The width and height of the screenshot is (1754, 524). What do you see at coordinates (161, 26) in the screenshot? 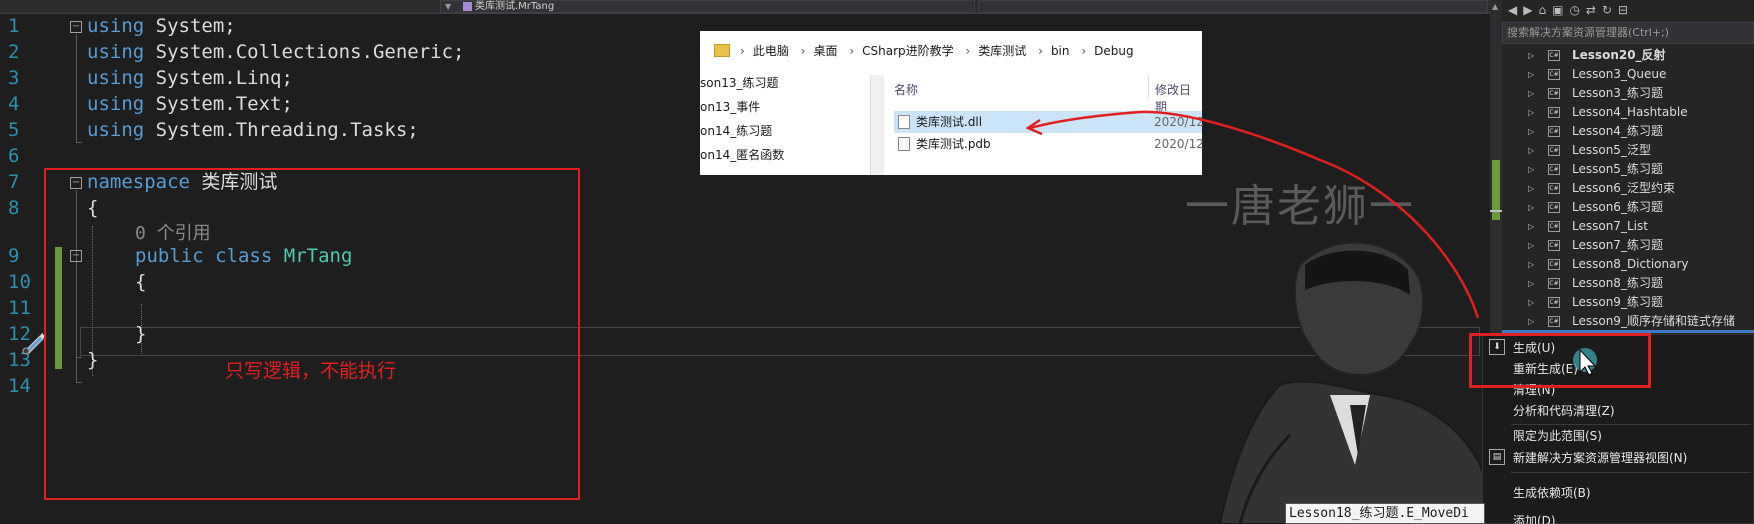
I see `code-line: using System;` at bounding box center [161, 26].